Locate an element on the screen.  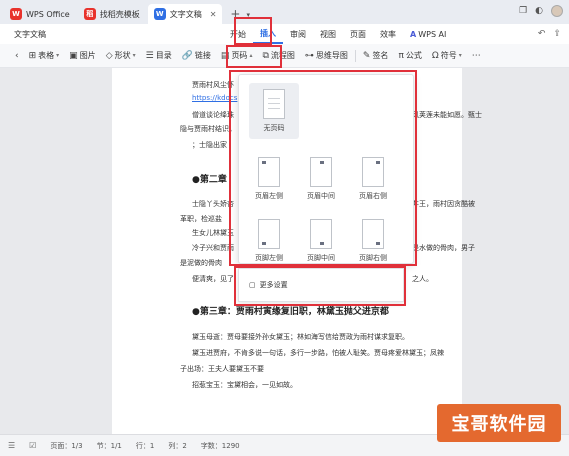
doc-line: 冷子兴和贾雨 is located at coordinates (213, 248).